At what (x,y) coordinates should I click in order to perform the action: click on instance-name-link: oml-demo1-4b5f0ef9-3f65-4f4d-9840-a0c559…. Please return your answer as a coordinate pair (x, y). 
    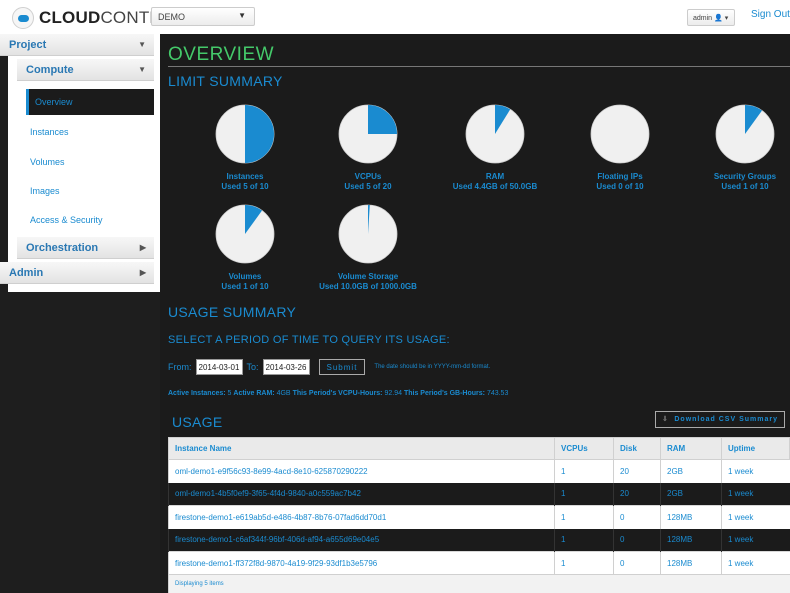
    Looking at the image, I should click on (361, 494).